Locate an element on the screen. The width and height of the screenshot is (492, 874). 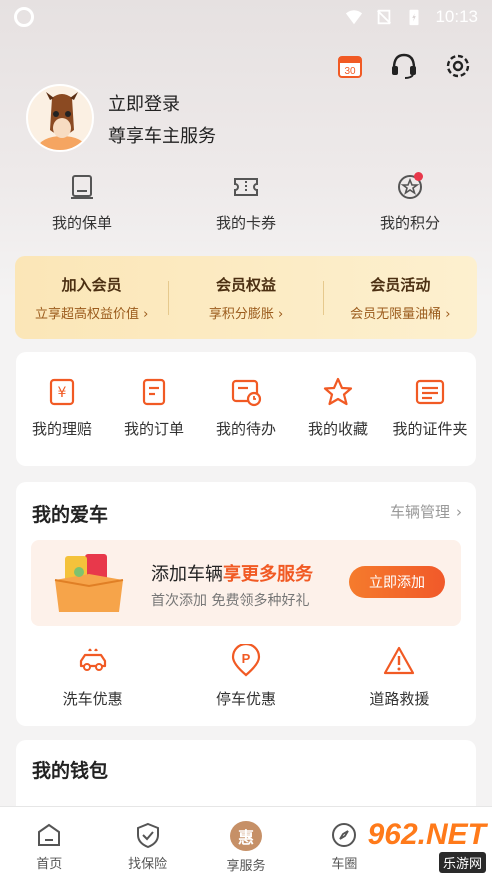
add-vehicle-banner: 添加车辆享更多服务 首次添加 免费领多种好礼 立即添加 is located at coordinates (246, 583).